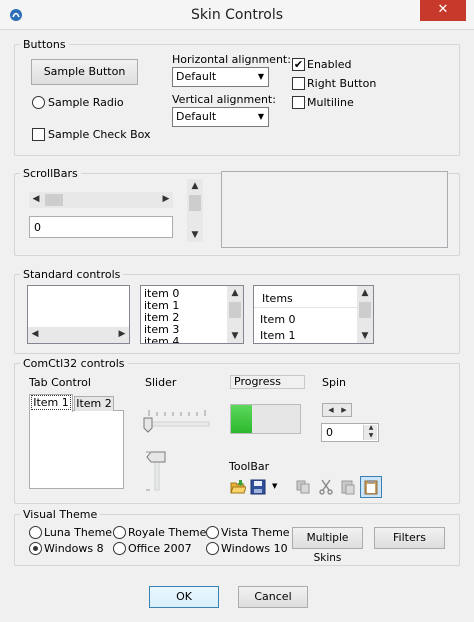 The height and width of the screenshot is (622, 474). I want to click on tab-item-1: Item 1, so click(51, 403).